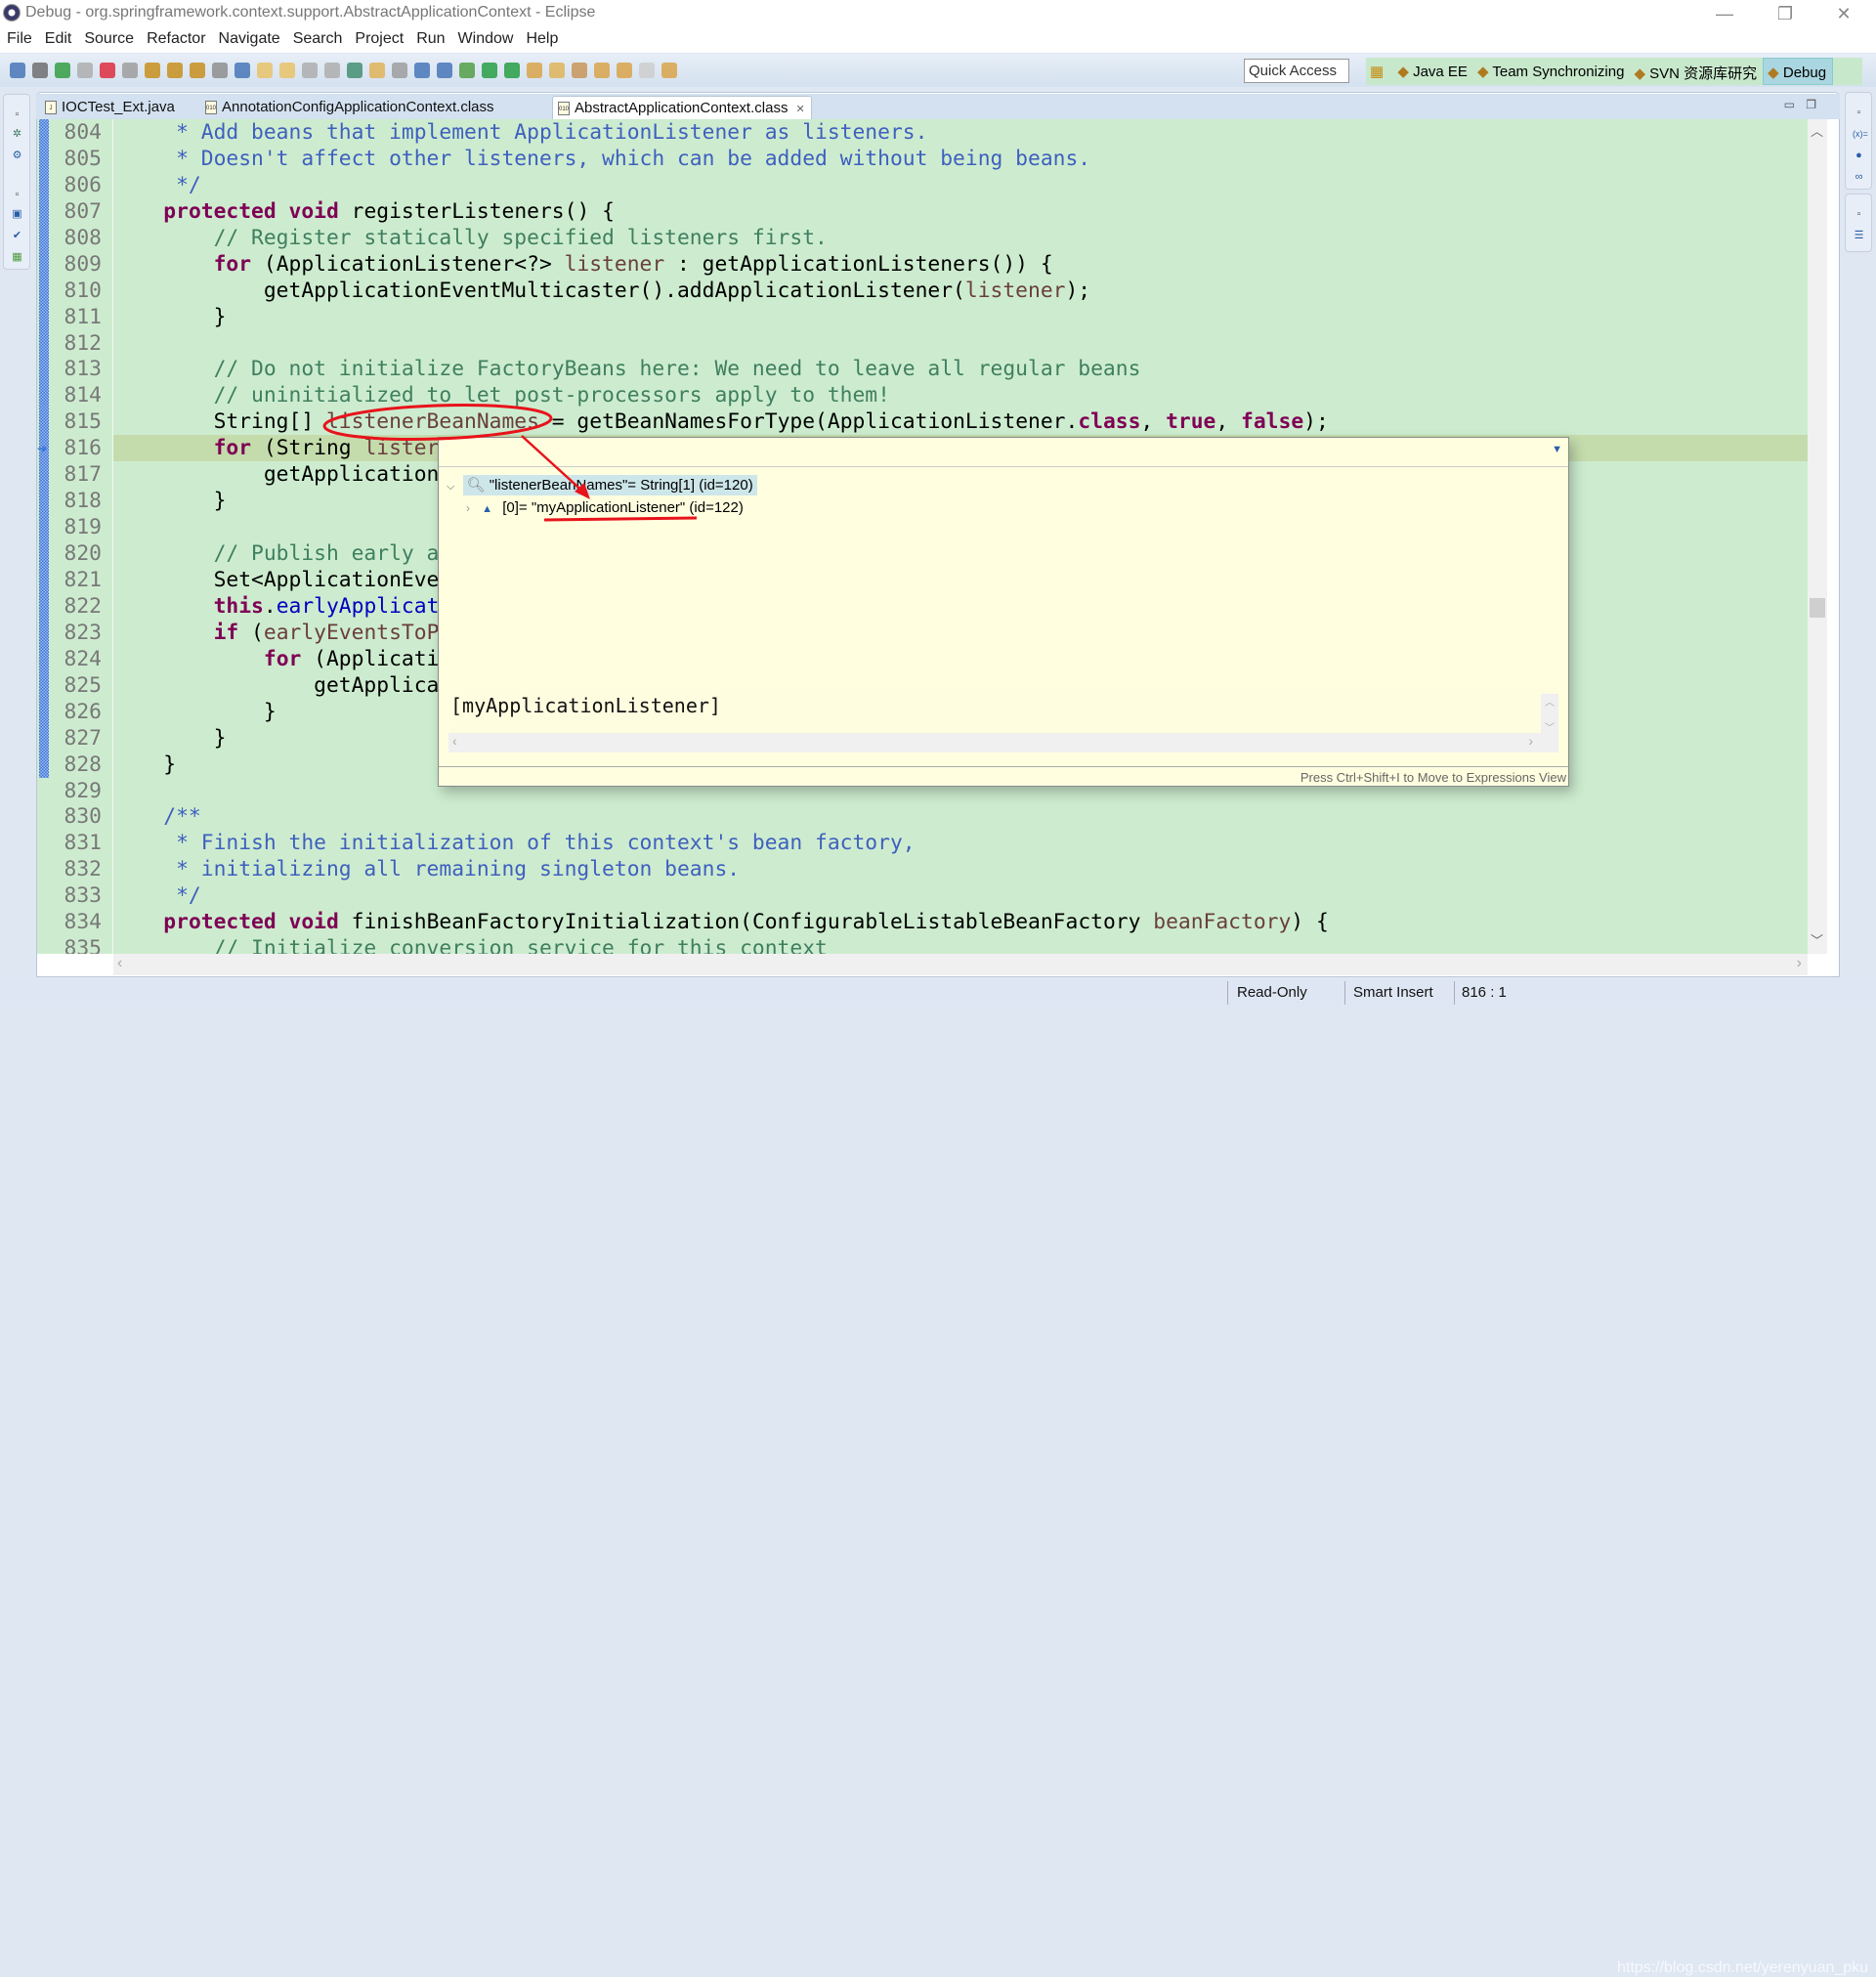 This screenshot has width=1876, height=1977. What do you see at coordinates (602, 70) in the screenshot?
I see `next-annotation-icon` at bounding box center [602, 70].